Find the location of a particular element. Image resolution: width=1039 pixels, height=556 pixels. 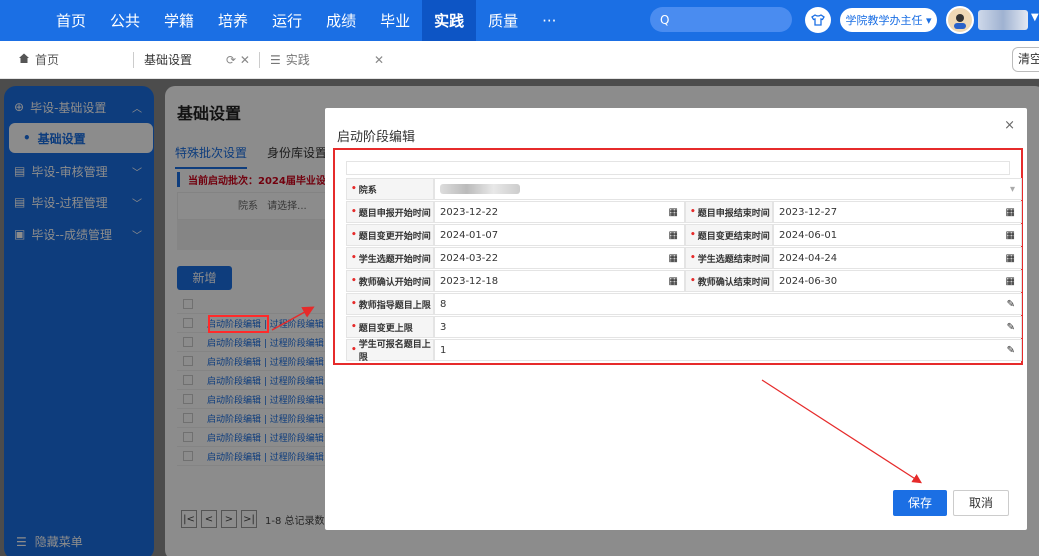

save-button: 保存 is located at coordinates (920, 503).